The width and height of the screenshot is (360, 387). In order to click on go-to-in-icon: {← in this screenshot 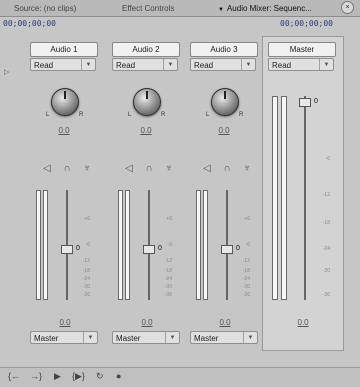, I will do `click(14, 376)`.